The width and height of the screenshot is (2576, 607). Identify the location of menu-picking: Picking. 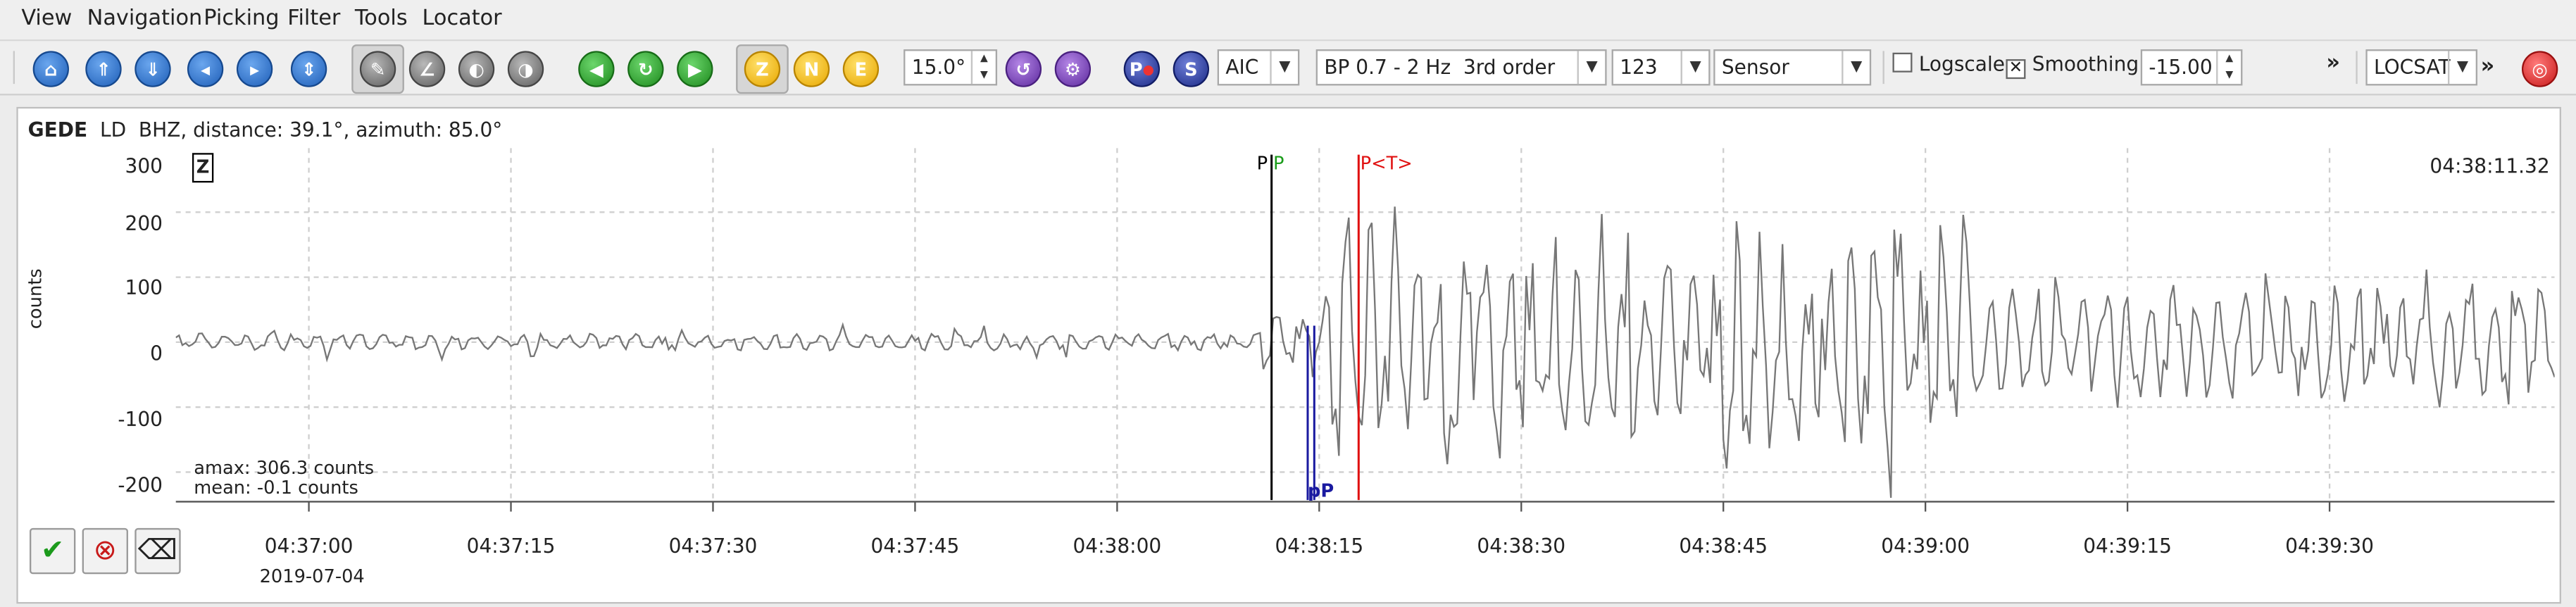
(241, 18).